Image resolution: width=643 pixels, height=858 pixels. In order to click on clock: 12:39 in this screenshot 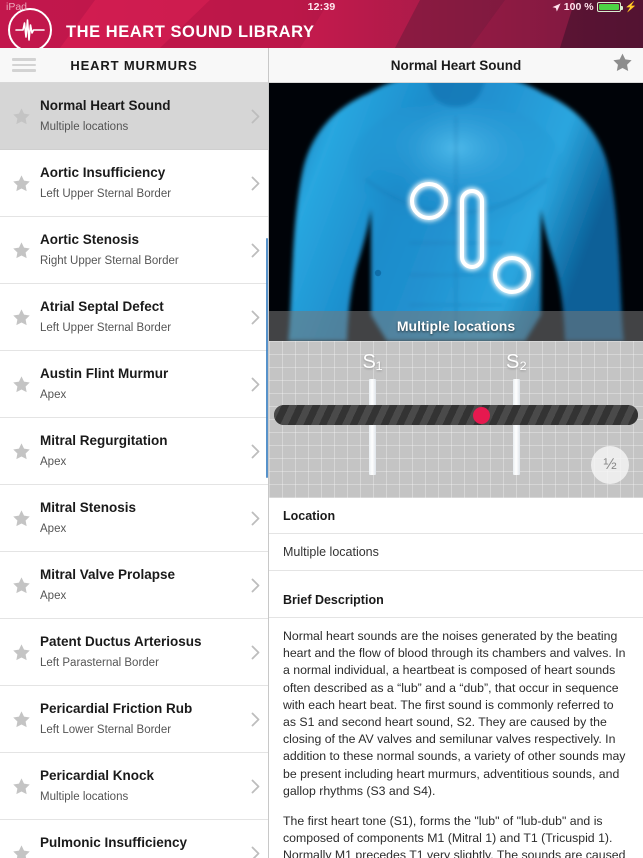, I will do `click(321, 7)`.